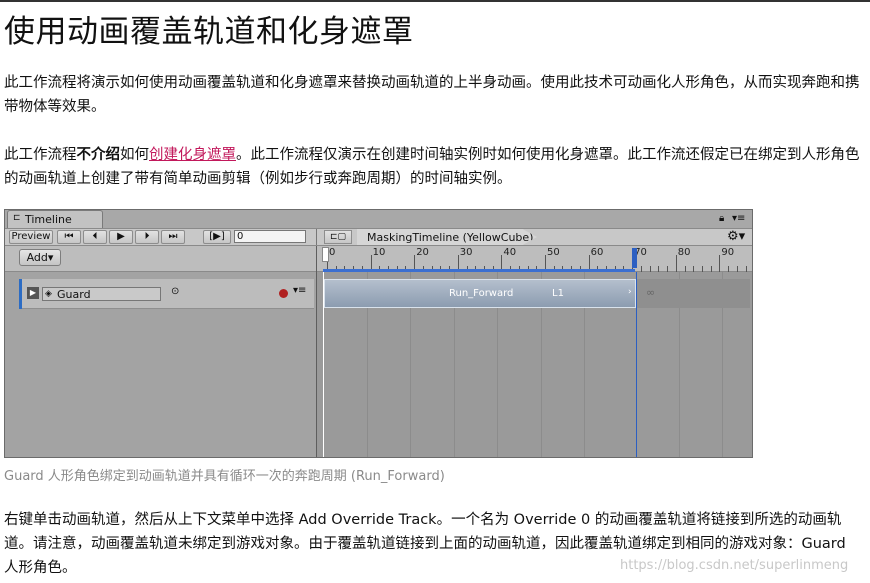 This screenshot has width=870, height=583. What do you see at coordinates (597, 252) in the screenshot?
I see `ruler-tick-label: 60` at bounding box center [597, 252].